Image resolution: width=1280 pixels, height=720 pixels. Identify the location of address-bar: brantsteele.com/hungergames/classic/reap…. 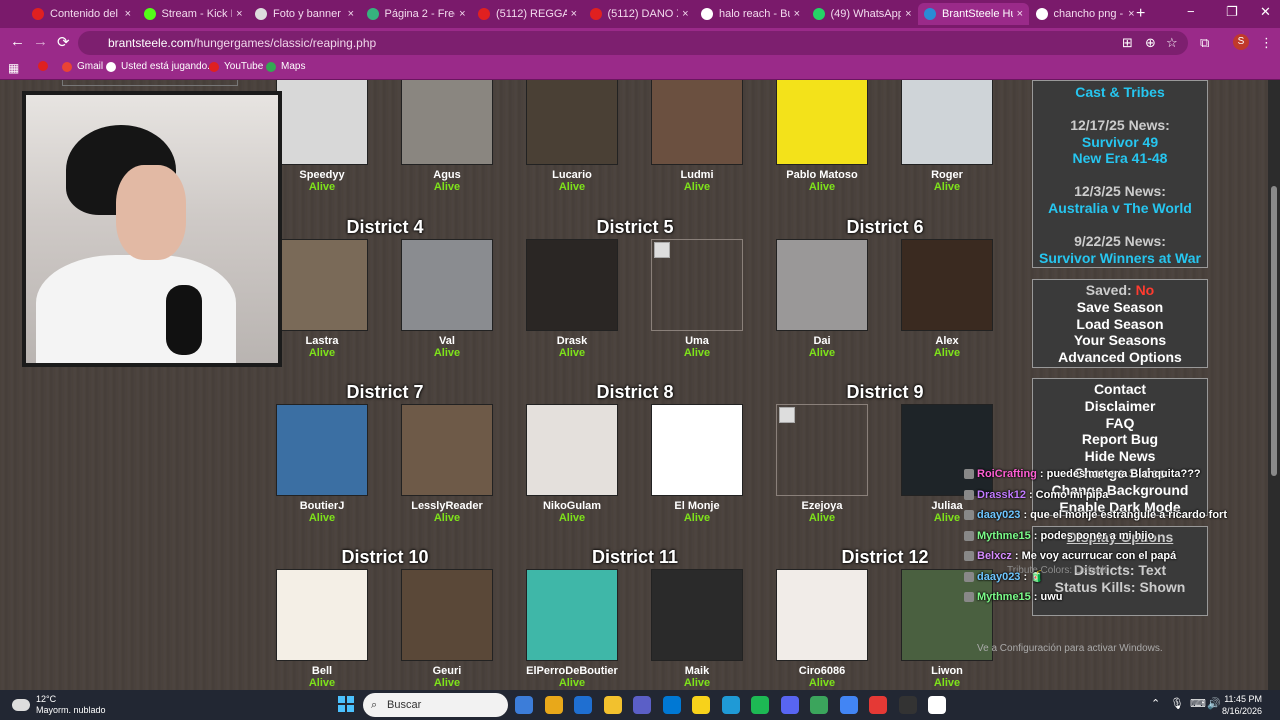
(633, 43).